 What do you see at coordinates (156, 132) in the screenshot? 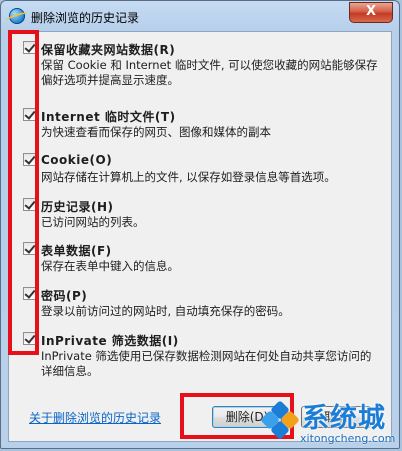
I see `option-description: 为快速查看而保存的网页、图像和媒体的副本` at bounding box center [156, 132].